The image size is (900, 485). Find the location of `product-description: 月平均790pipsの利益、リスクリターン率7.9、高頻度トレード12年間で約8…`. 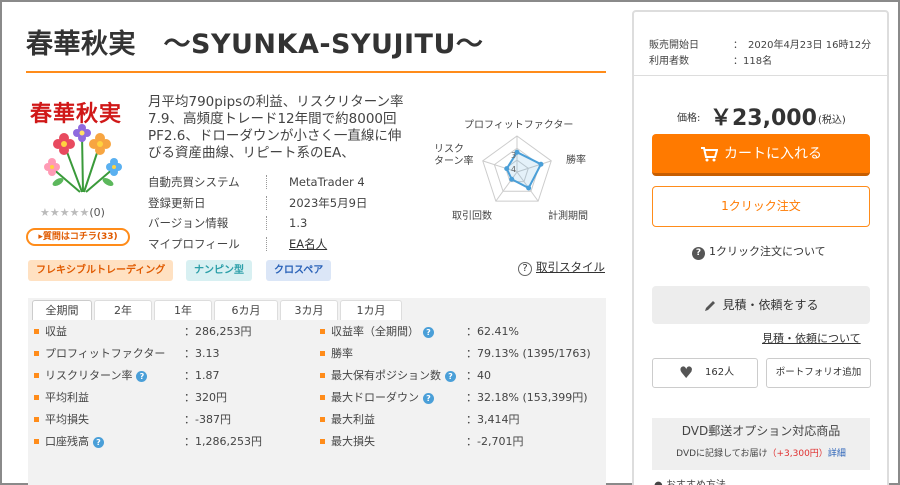

product-description: 月平均790pipsの利益、リスクリターン率7.9、高頻度トレード12年間で約8… is located at coordinates (279, 127).